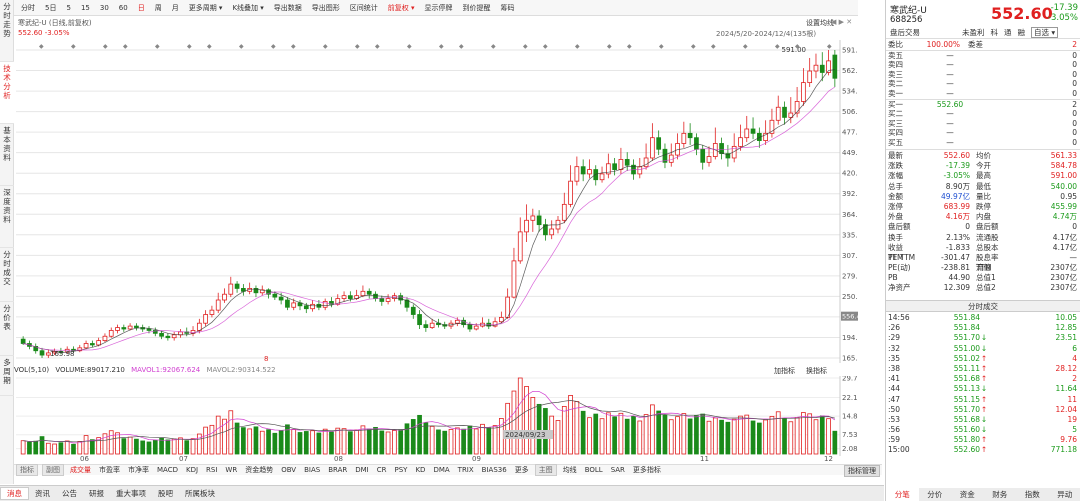 This screenshot has height=501, width=1080. Describe the element at coordinates (983, 104) in the screenshot. I see `buys-row: 买一 552.60 2` at that location.